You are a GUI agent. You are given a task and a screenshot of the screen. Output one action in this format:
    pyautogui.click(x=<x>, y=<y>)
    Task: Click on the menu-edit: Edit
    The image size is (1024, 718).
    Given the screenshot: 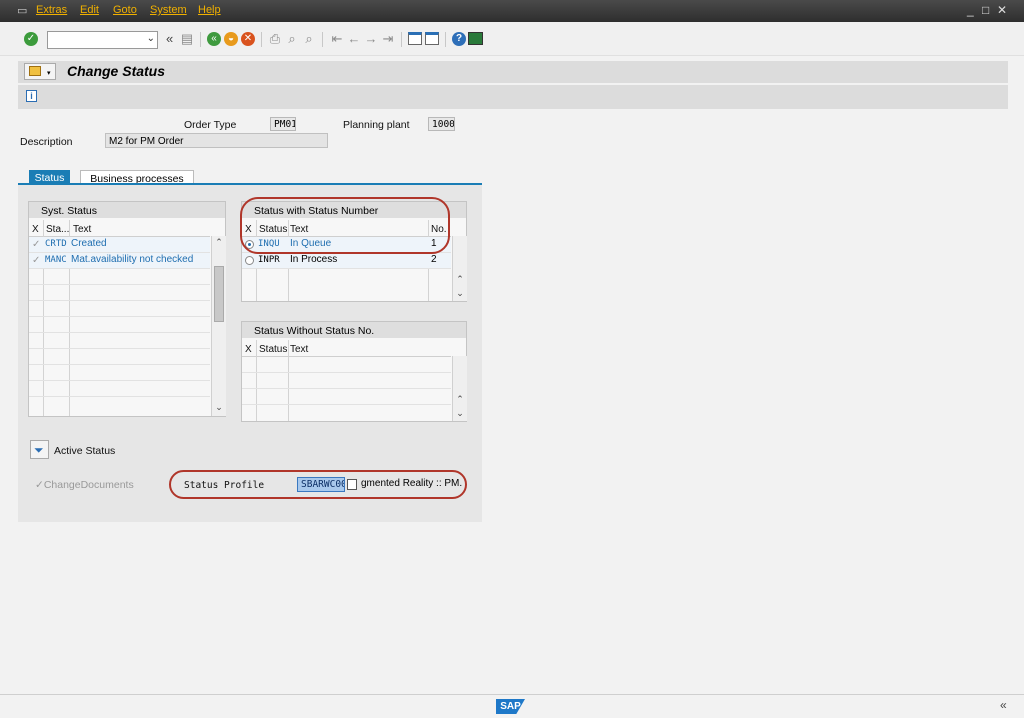 What is the action you would take?
    pyautogui.click(x=89, y=10)
    